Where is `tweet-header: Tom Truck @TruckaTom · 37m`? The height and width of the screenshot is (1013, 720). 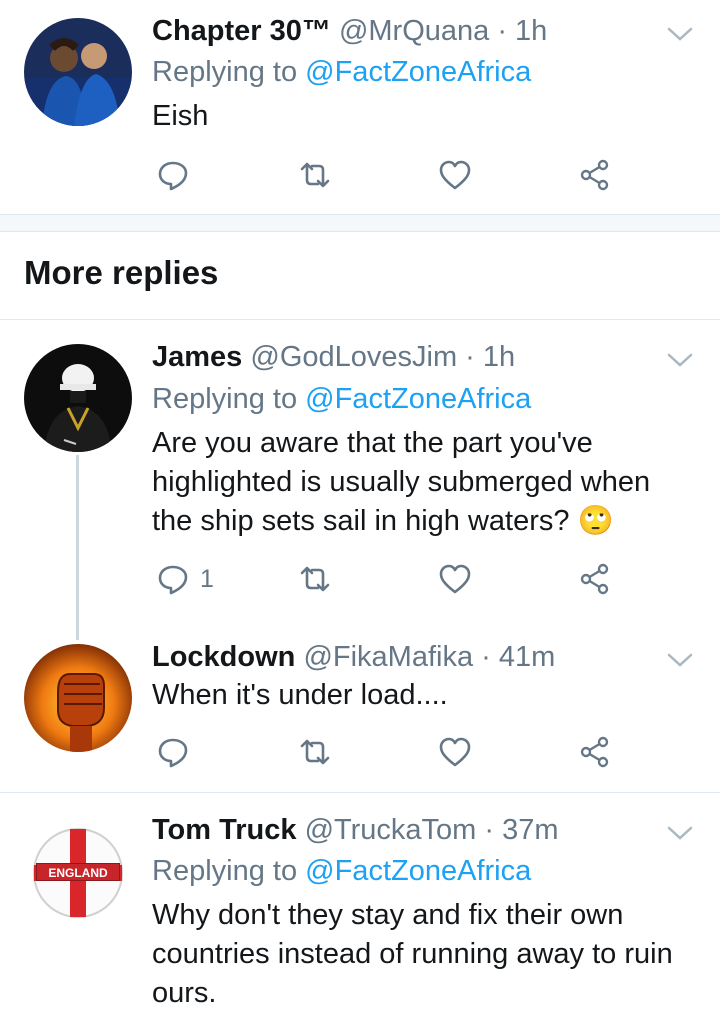 tweet-header: Tom Truck @TruckaTom · 37m is located at coordinates (355, 830).